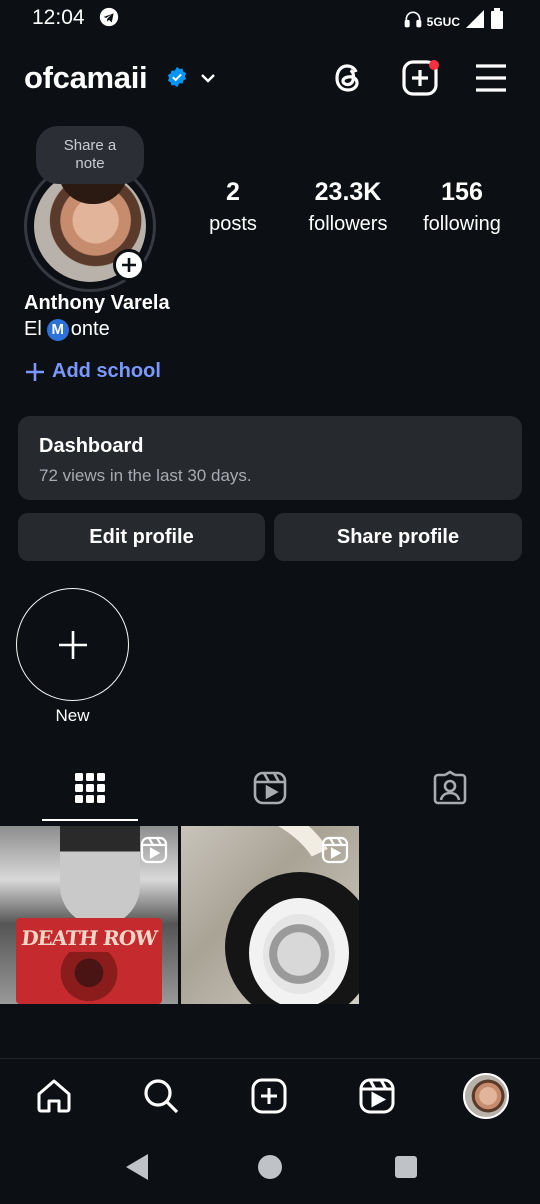  Describe the element at coordinates (491, 80) in the screenshot. I see `menu-icon` at that location.